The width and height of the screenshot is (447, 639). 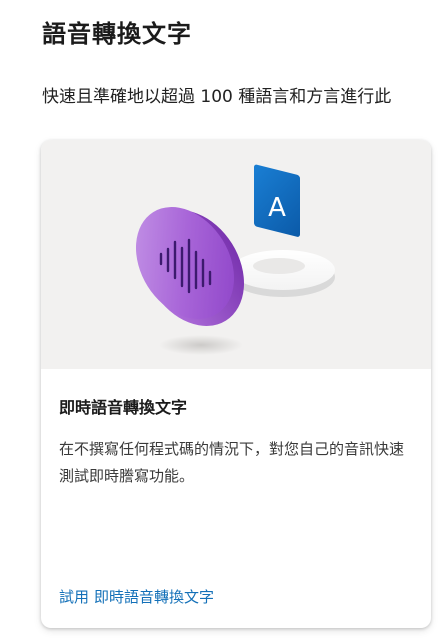 I want to click on link-prefix: 試用, so click(x=74, y=597).